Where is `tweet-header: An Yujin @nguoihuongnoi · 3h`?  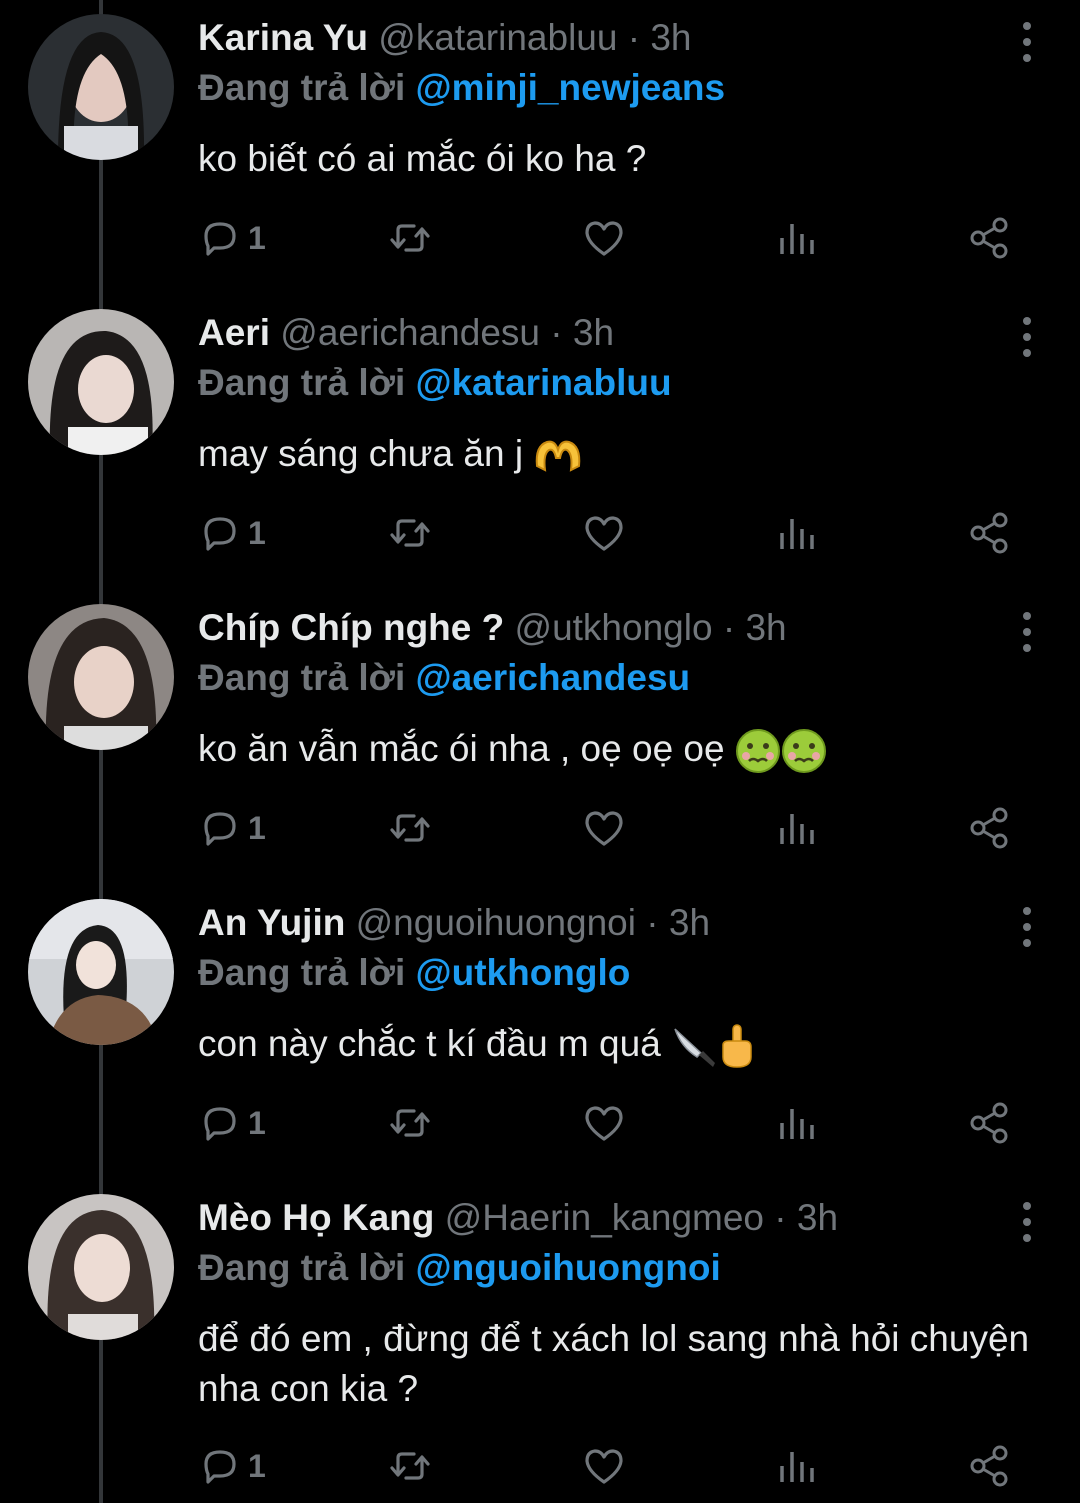
tweet-header: An Yujin @nguoihuongnoi · 3h is located at coordinates (454, 923).